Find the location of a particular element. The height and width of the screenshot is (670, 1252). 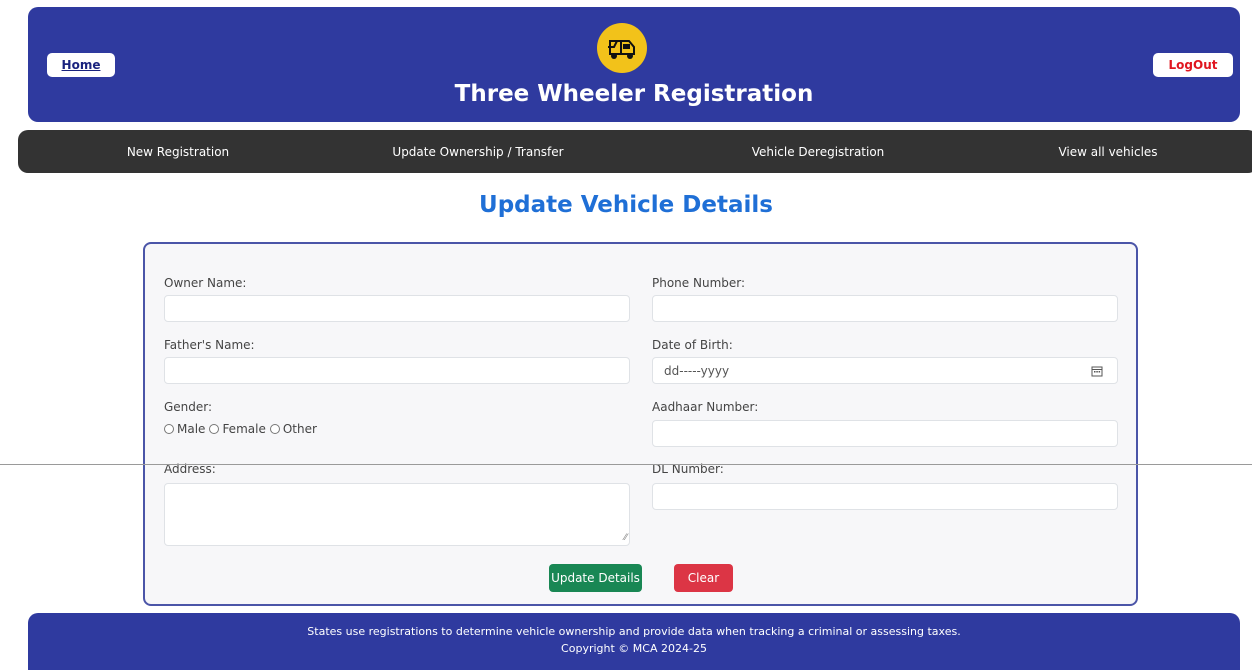

nav-view-all-vehicles: View all vehicles is located at coordinates (1105, 151).